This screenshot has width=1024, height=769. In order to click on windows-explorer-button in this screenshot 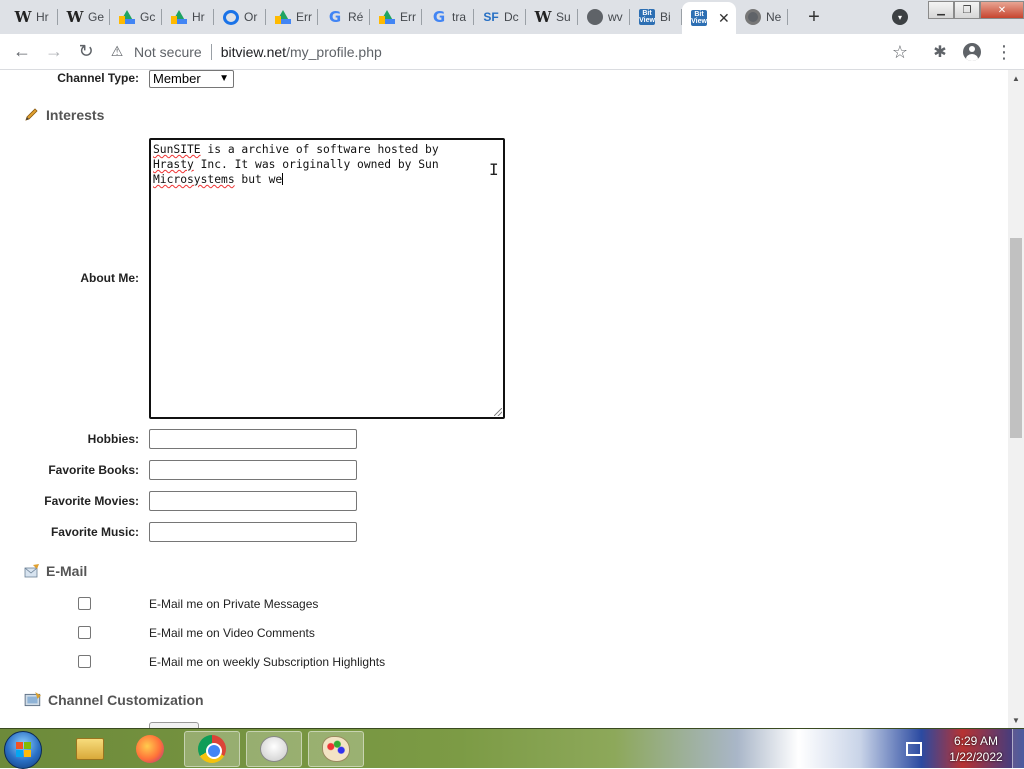, I will do `click(90, 749)`.